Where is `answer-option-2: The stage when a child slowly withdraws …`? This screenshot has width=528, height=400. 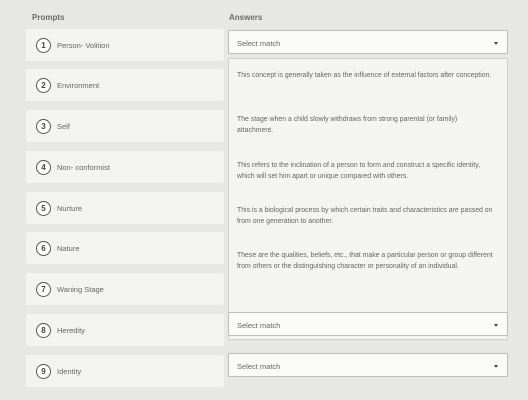
answer-option-2: The stage when a child slowly withdraws … is located at coordinates (365, 125).